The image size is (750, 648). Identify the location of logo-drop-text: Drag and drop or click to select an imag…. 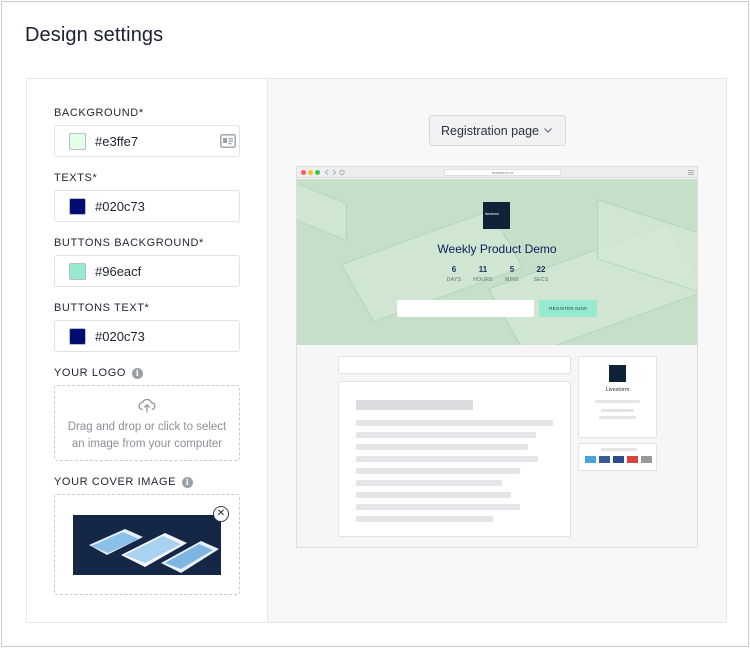
(147, 435).